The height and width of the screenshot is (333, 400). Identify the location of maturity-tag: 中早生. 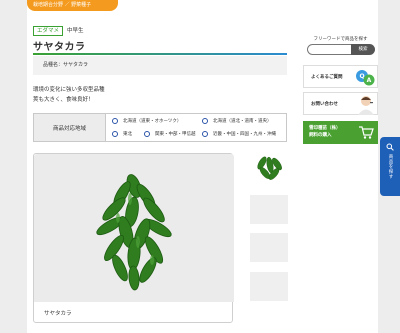
(75, 31).